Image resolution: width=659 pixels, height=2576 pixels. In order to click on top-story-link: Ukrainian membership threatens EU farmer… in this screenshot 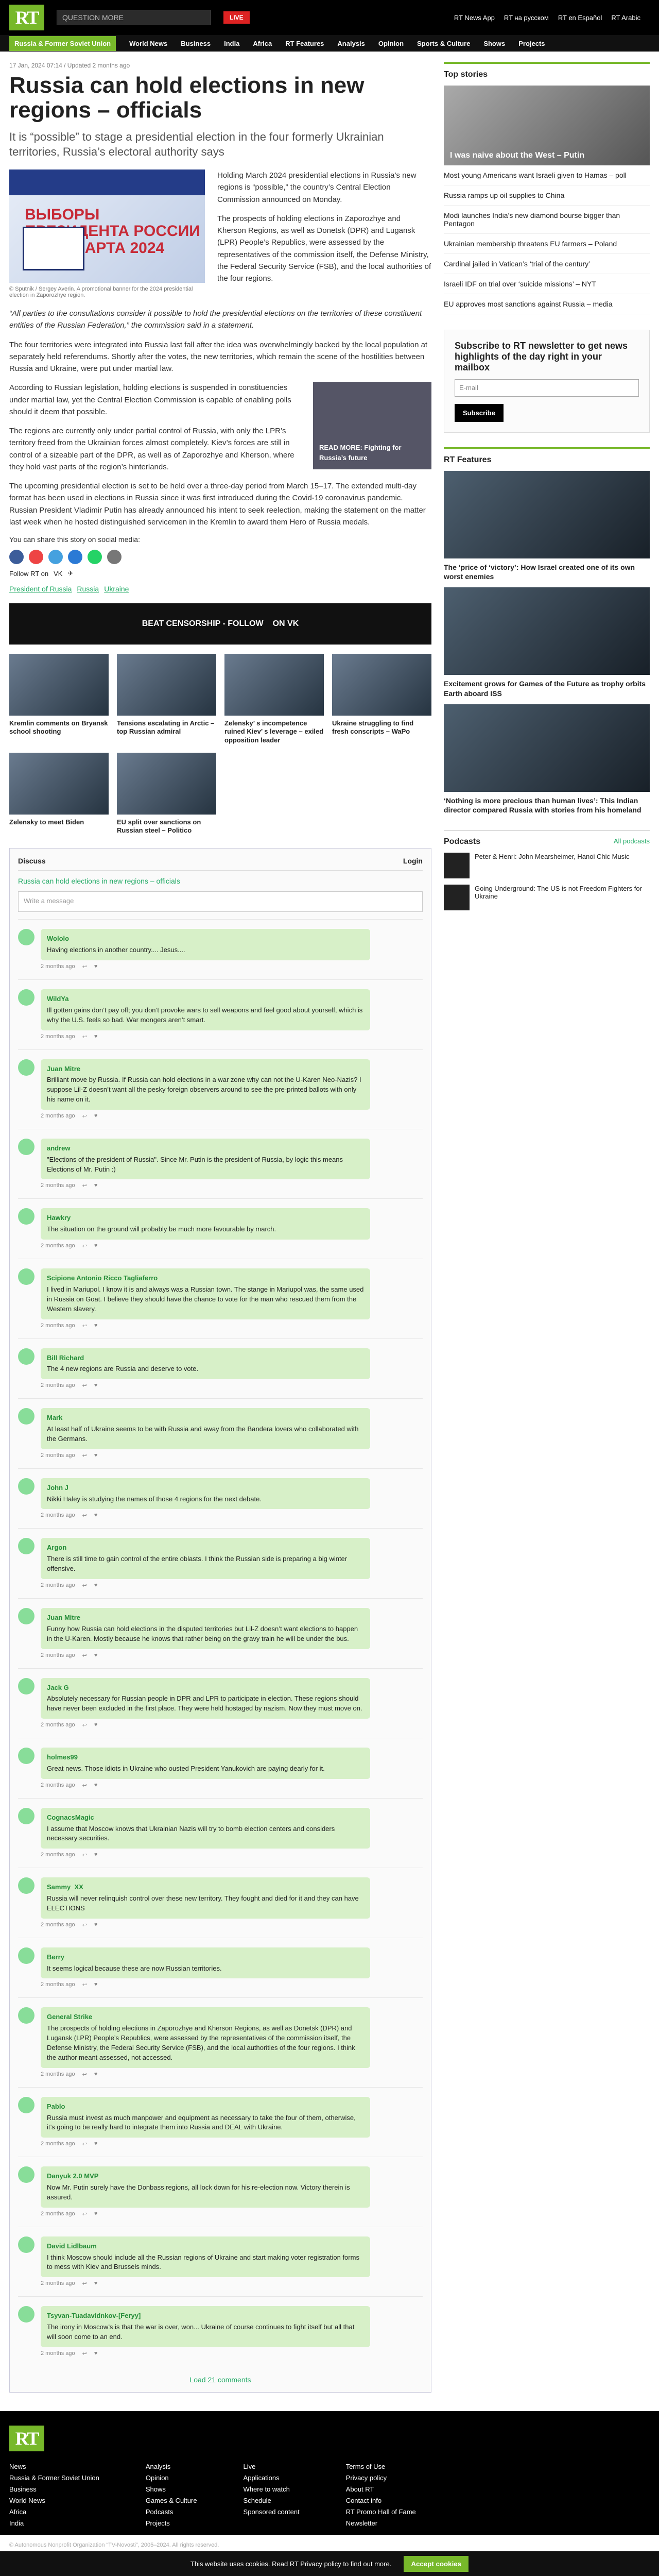, I will do `click(547, 244)`.